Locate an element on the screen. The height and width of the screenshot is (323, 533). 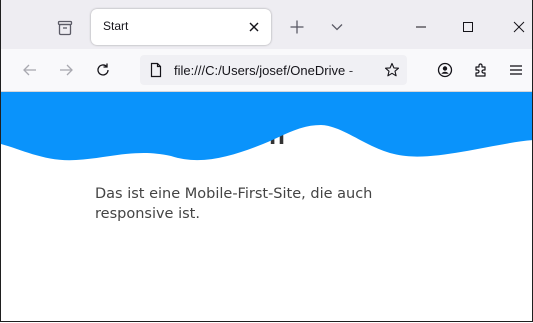
forward-button is located at coordinates (66, 70).